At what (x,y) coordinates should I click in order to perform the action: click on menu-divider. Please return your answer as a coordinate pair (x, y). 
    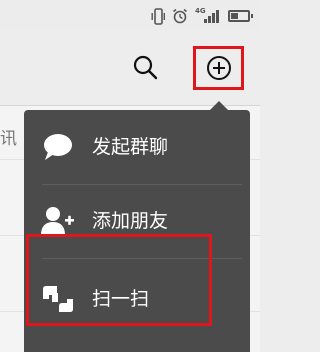
    Looking at the image, I should click on (142, 184).